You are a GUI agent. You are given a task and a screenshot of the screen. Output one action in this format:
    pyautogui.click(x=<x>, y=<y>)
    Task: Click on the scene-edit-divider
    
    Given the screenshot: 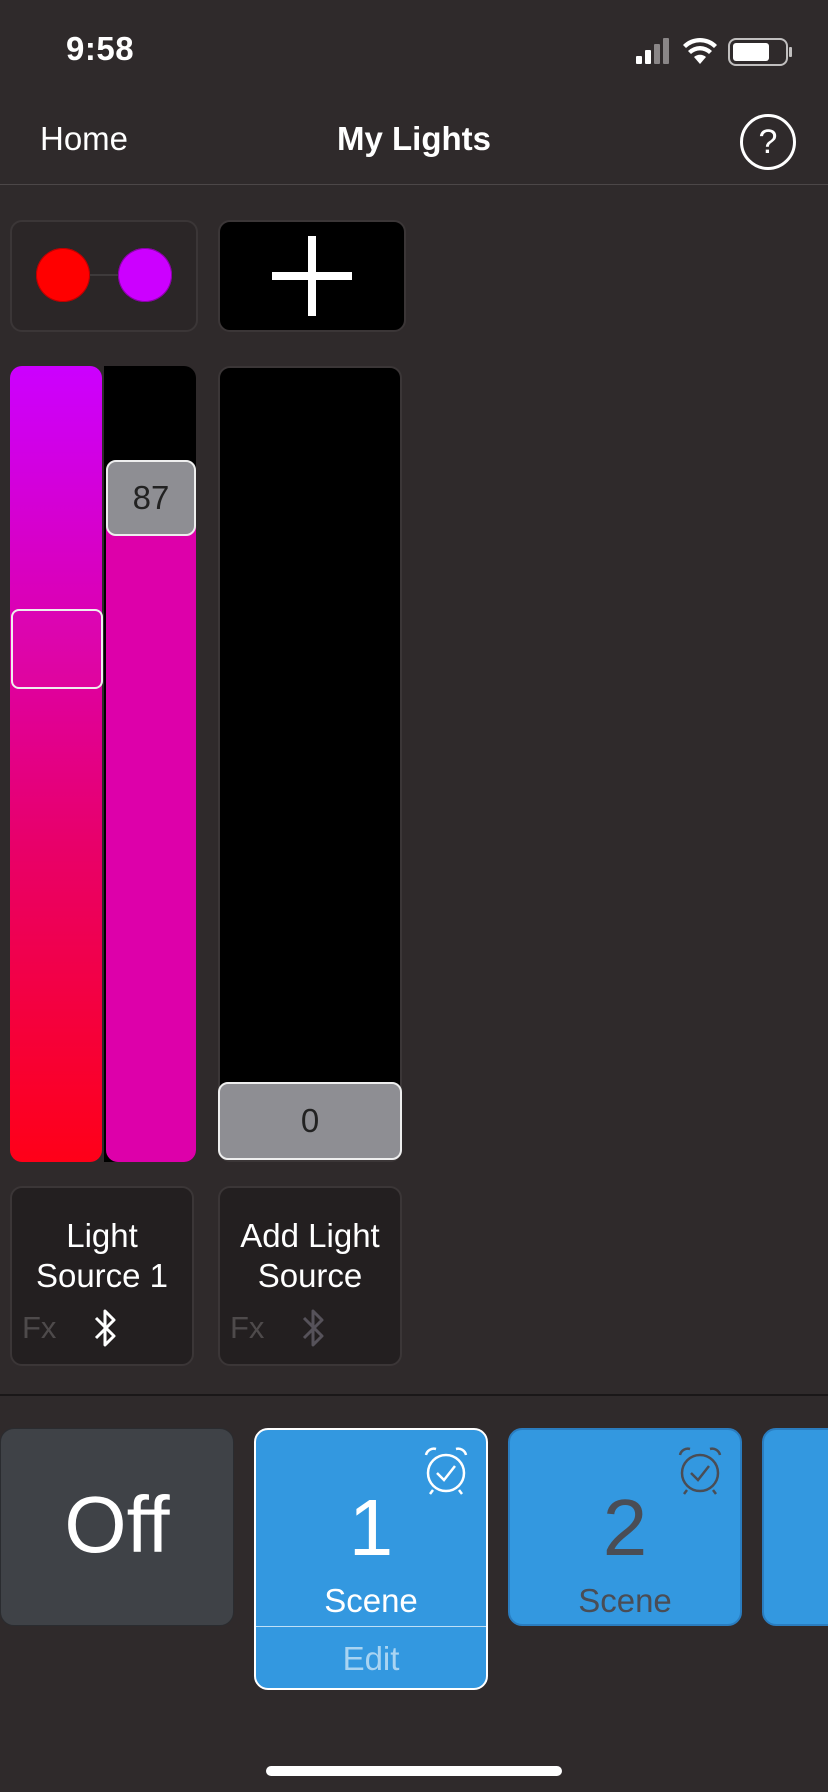 What is the action you would take?
    pyautogui.click(x=371, y=1626)
    